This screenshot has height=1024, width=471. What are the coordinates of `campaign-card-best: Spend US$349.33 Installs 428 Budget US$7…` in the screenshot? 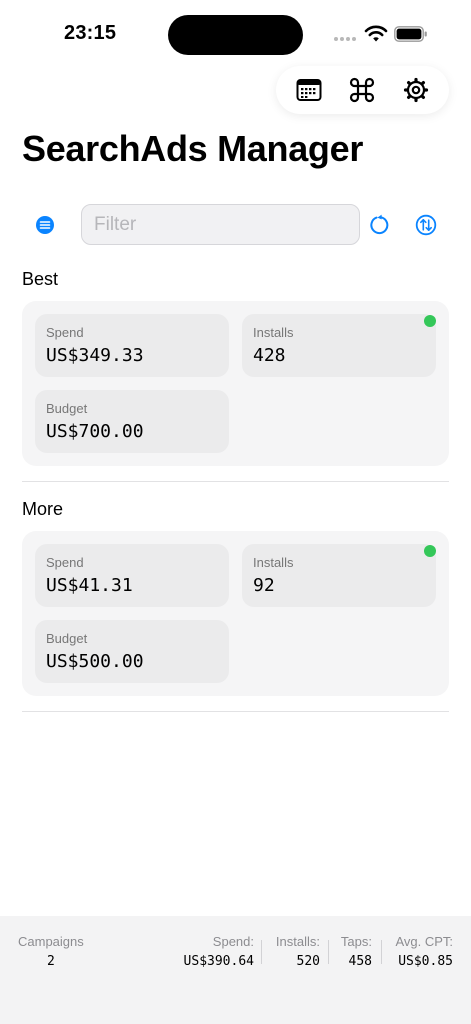 It's located at (235, 383).